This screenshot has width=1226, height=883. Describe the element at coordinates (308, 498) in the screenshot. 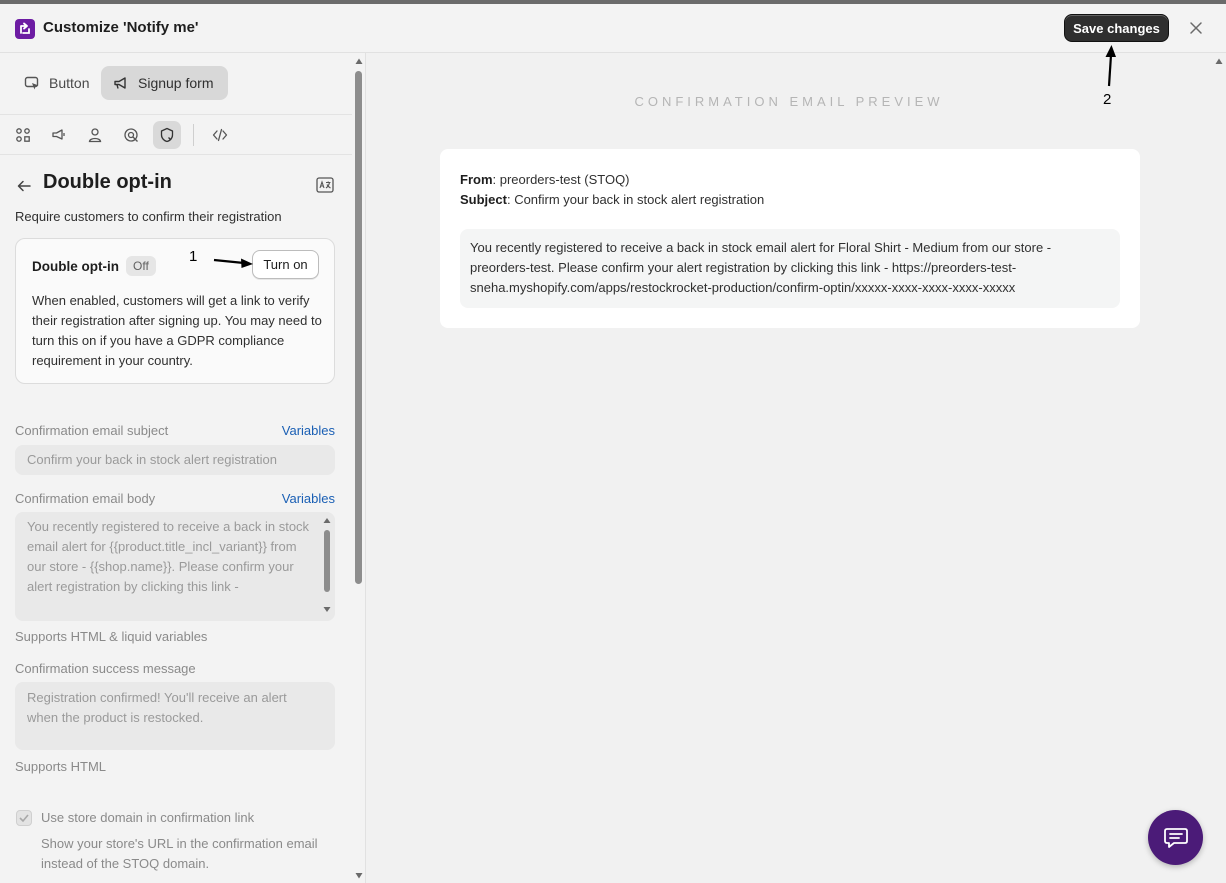

I see `body-variables-link: Variables` at that location.